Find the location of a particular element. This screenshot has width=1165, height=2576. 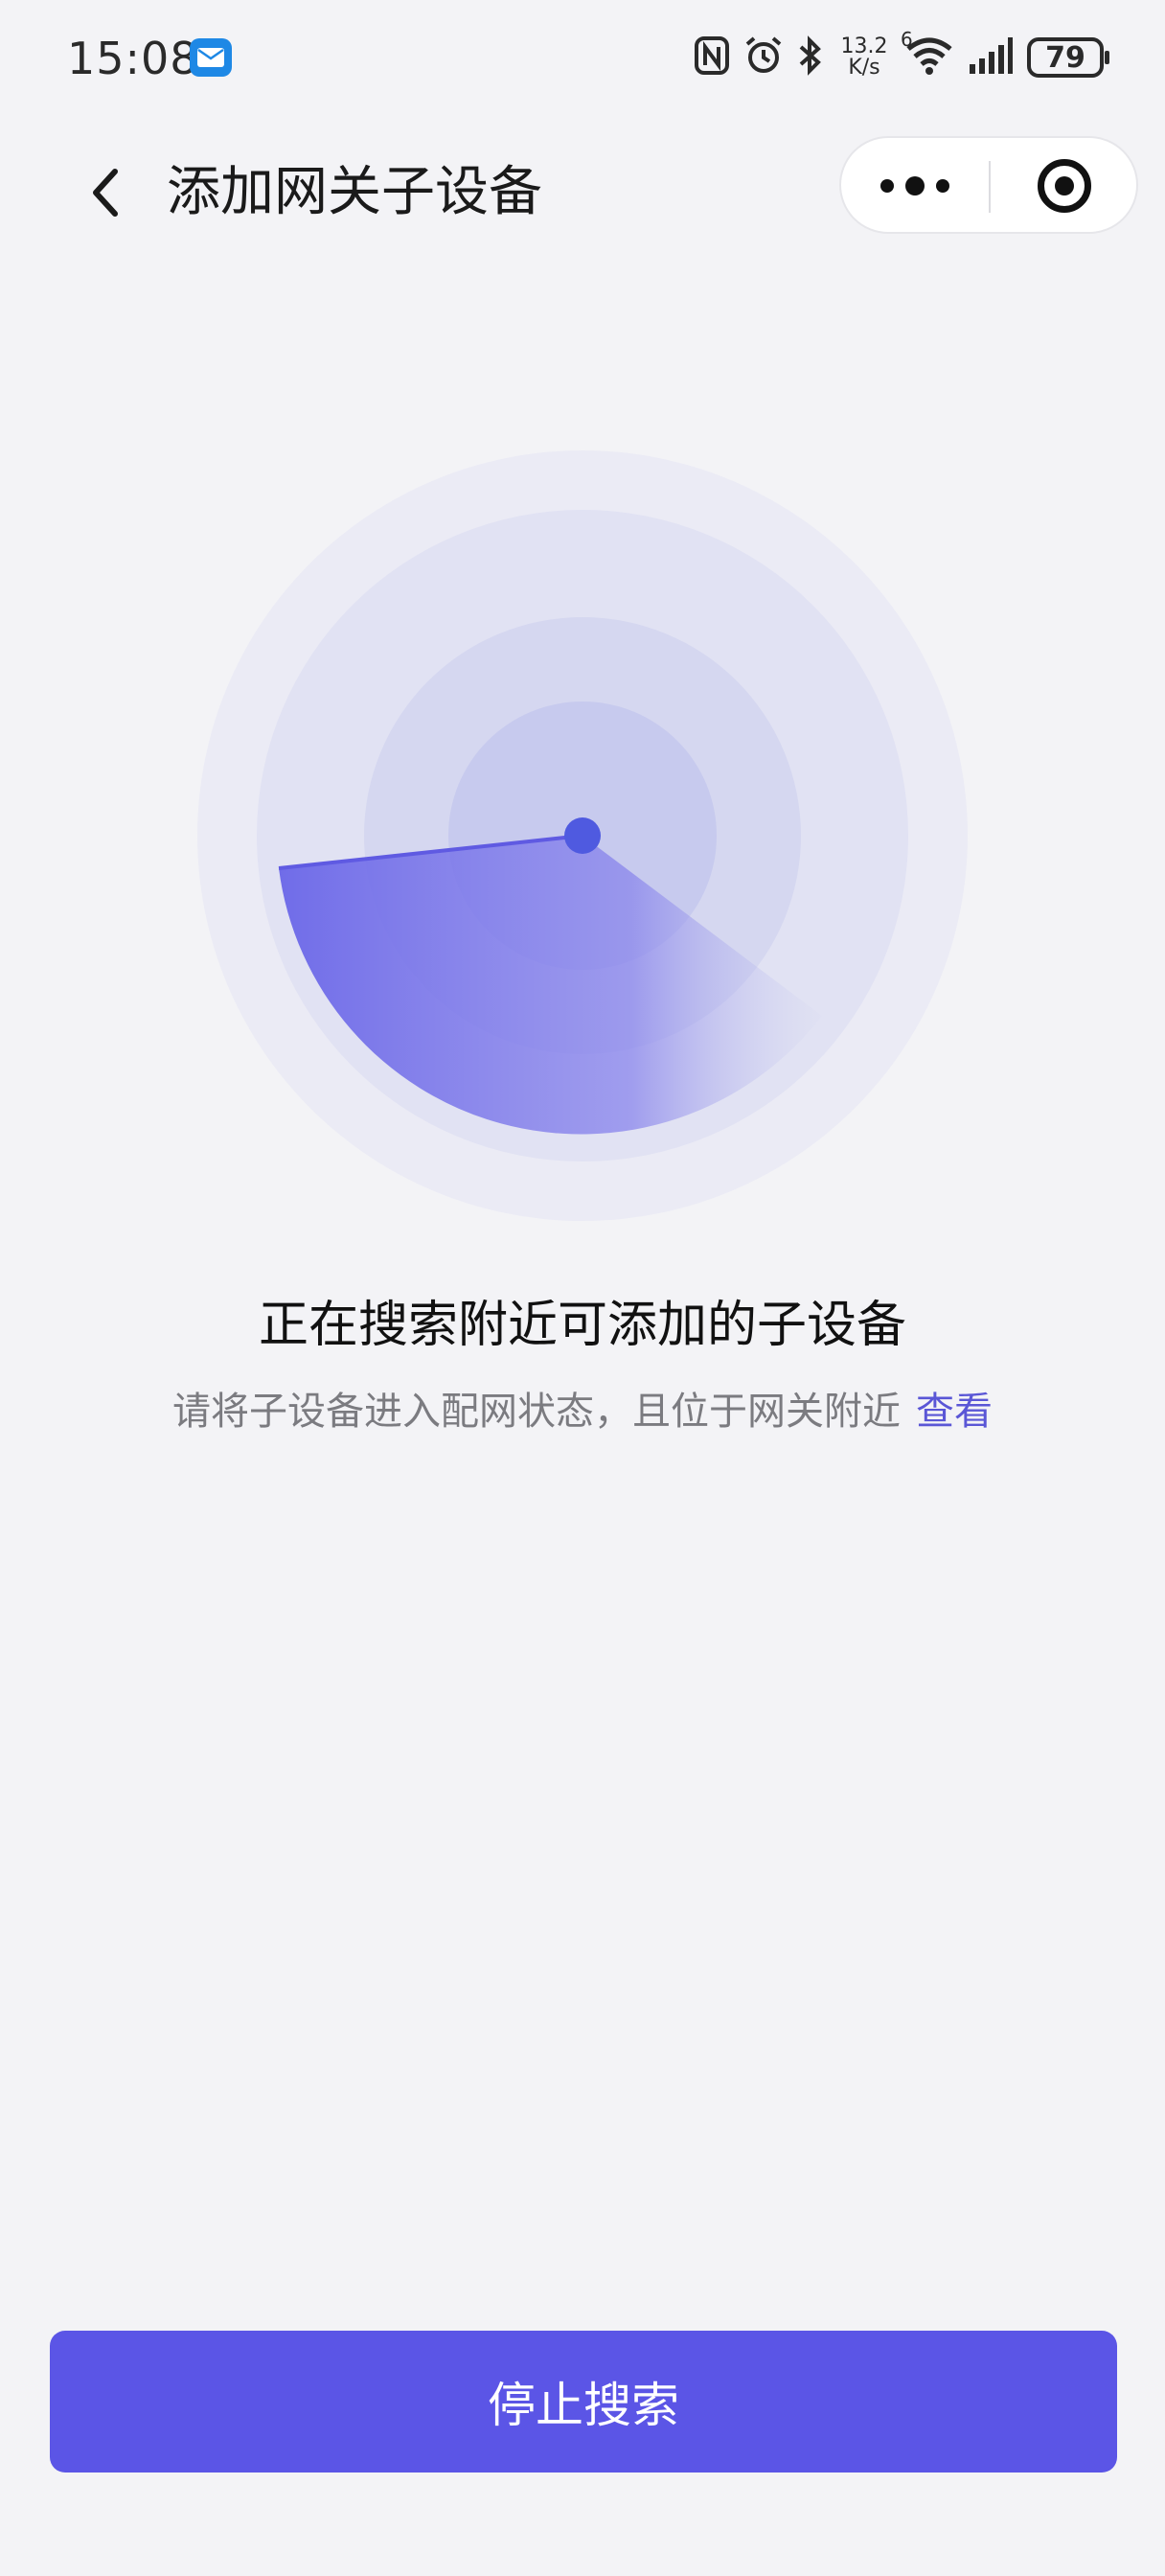

status-time: 15:08 is located at coordinates (133, 58).